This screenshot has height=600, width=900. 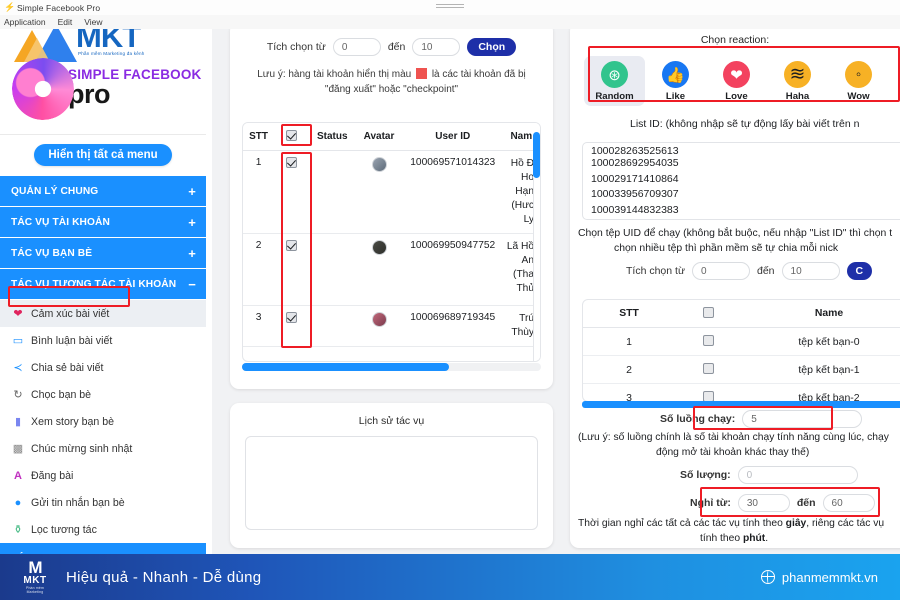 What do you see at coordinates (741, 392) in the screenshot?
I see `table-row: 3 tệp kết bạn-2` at bounding box center [741, 392].